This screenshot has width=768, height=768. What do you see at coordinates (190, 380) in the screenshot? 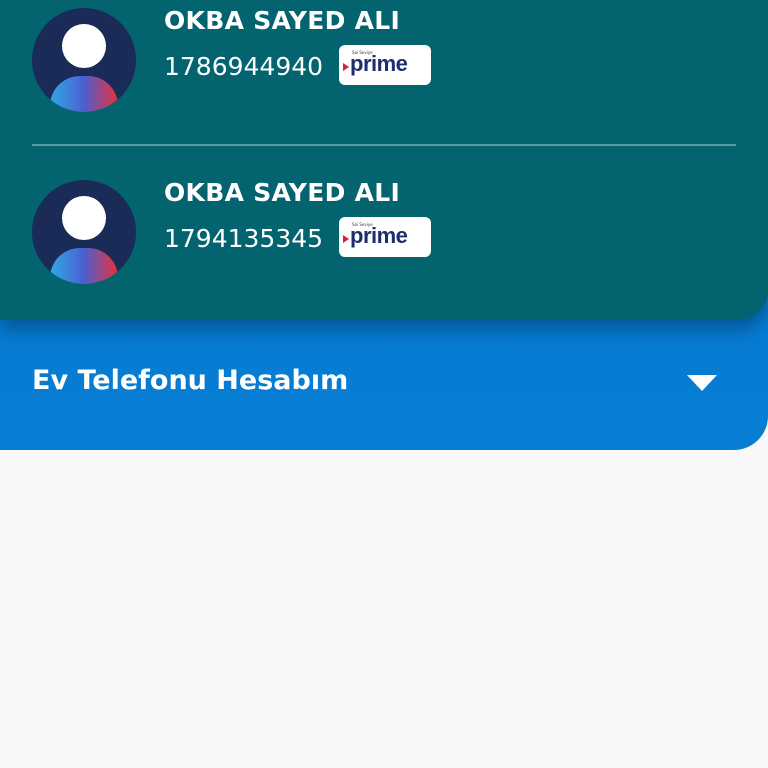
I see `home-phone-title: Ev Telefonu Hesabım` at bounding box center [190, 380].